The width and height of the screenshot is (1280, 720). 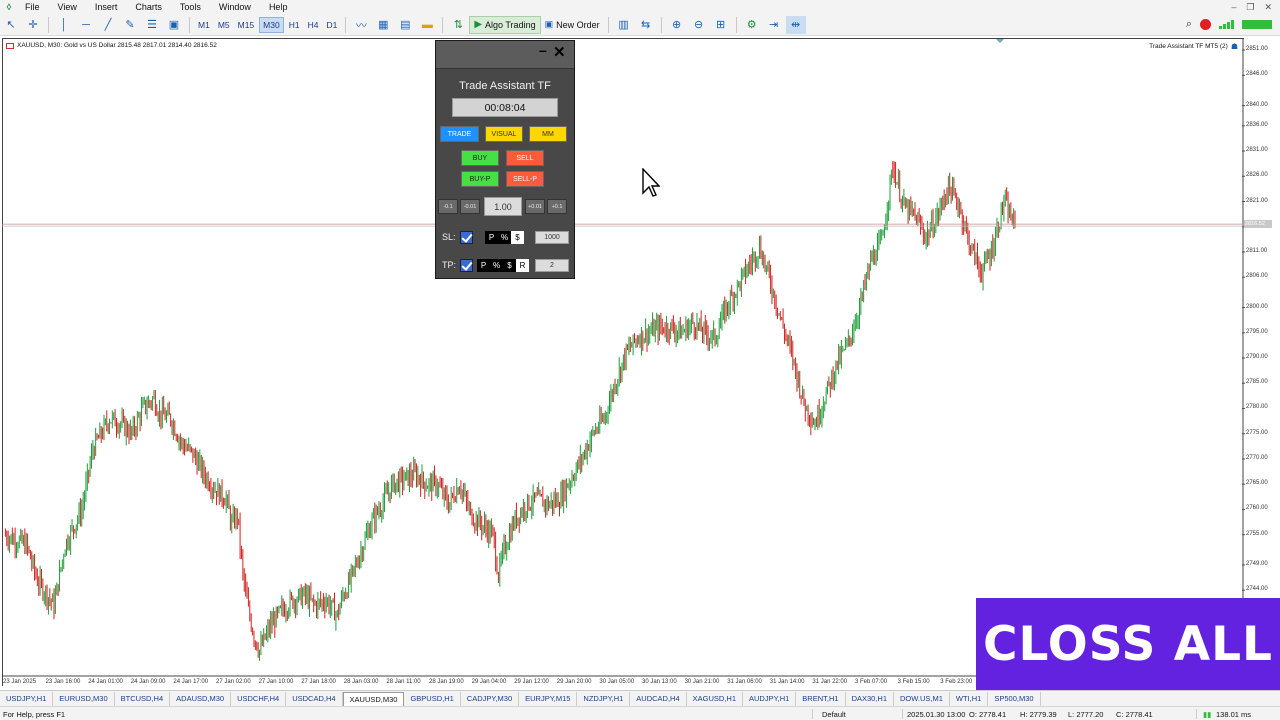 I want to click on symbol-tab: USDJPY,H1, so click(x=27, y=698).